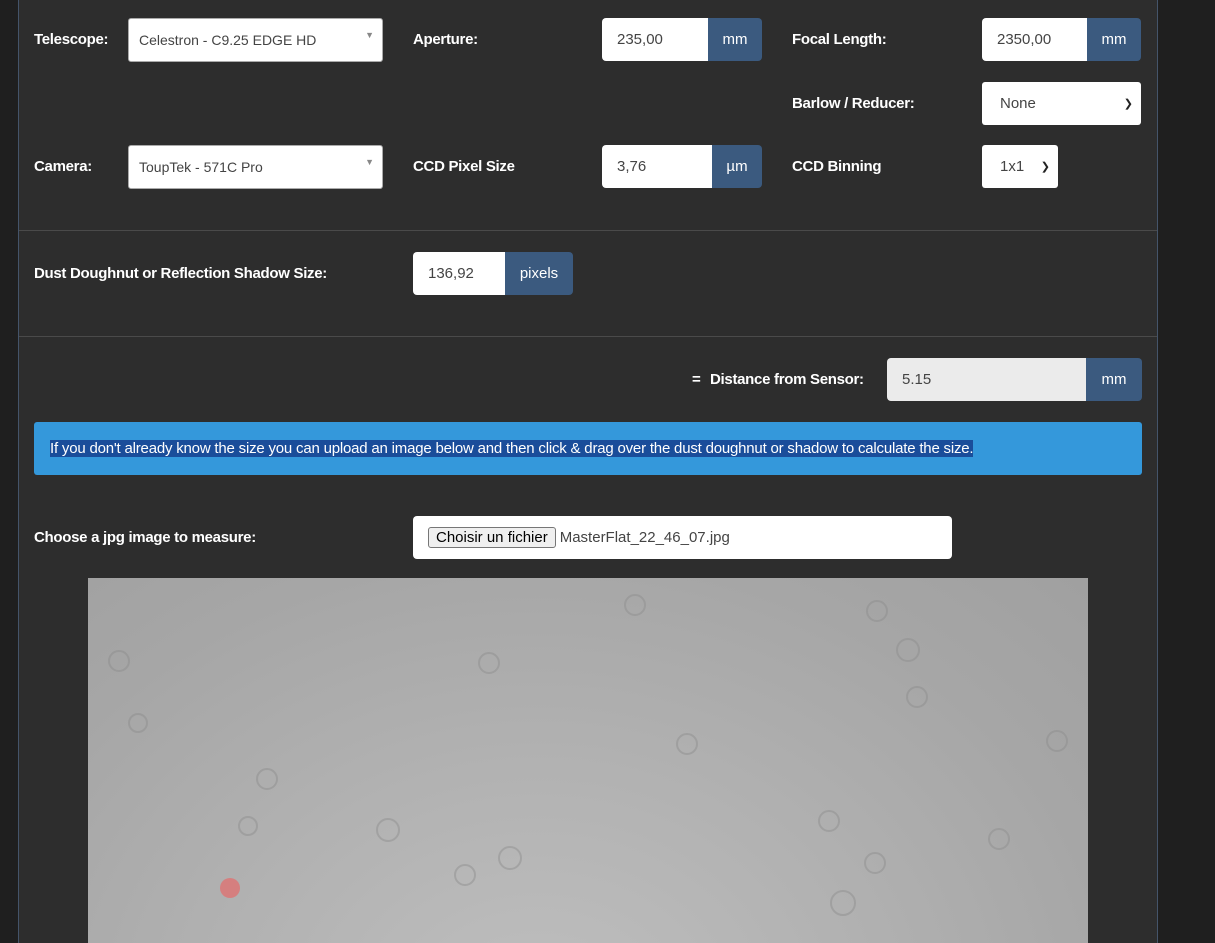 This screenshot has width=1215, height=943. I want to click on pixel-size-input: 3,76, so click(657, 166).